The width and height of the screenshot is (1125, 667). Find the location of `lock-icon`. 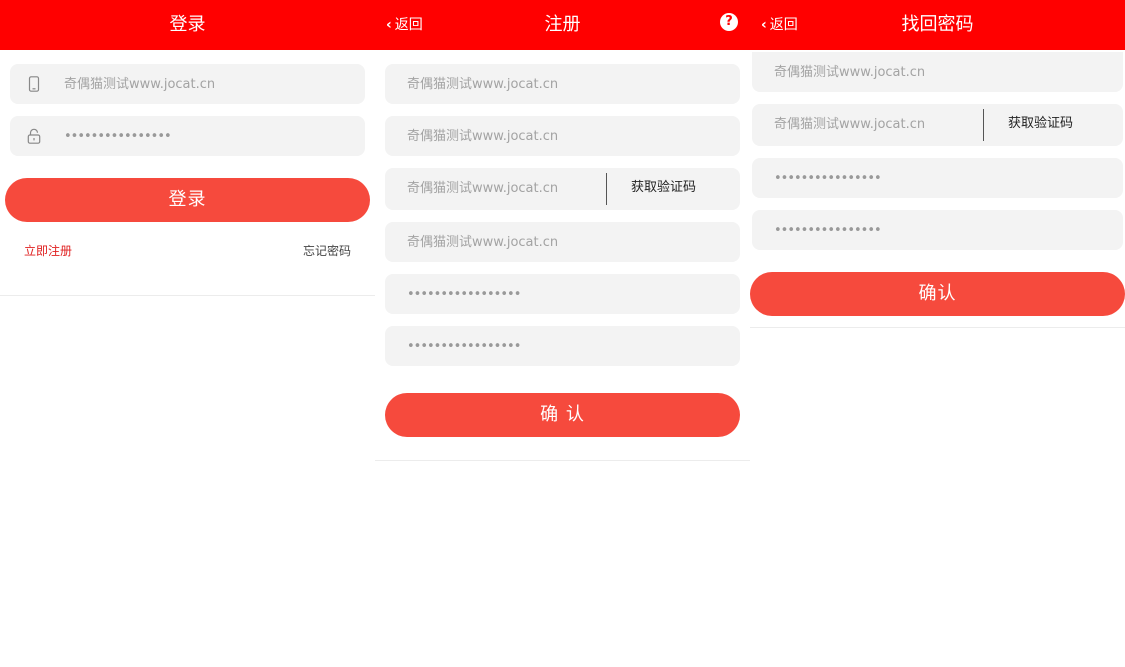

lock-icon is located at coordinates (34, 136).